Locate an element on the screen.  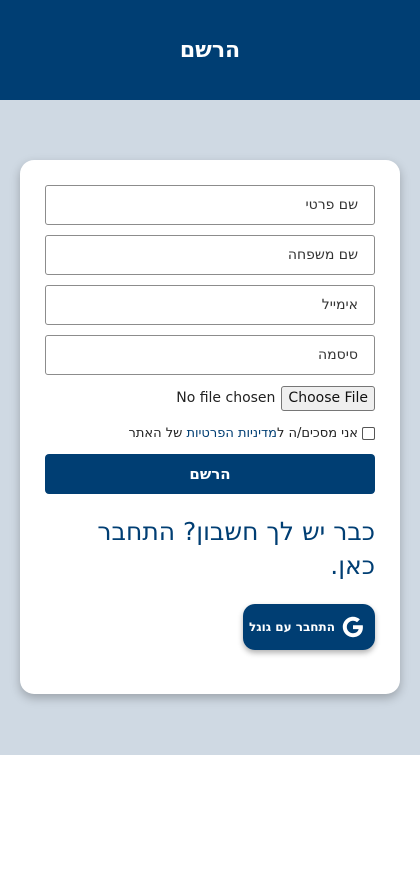
page-header: הרשם is located at coordinates (210, 50).